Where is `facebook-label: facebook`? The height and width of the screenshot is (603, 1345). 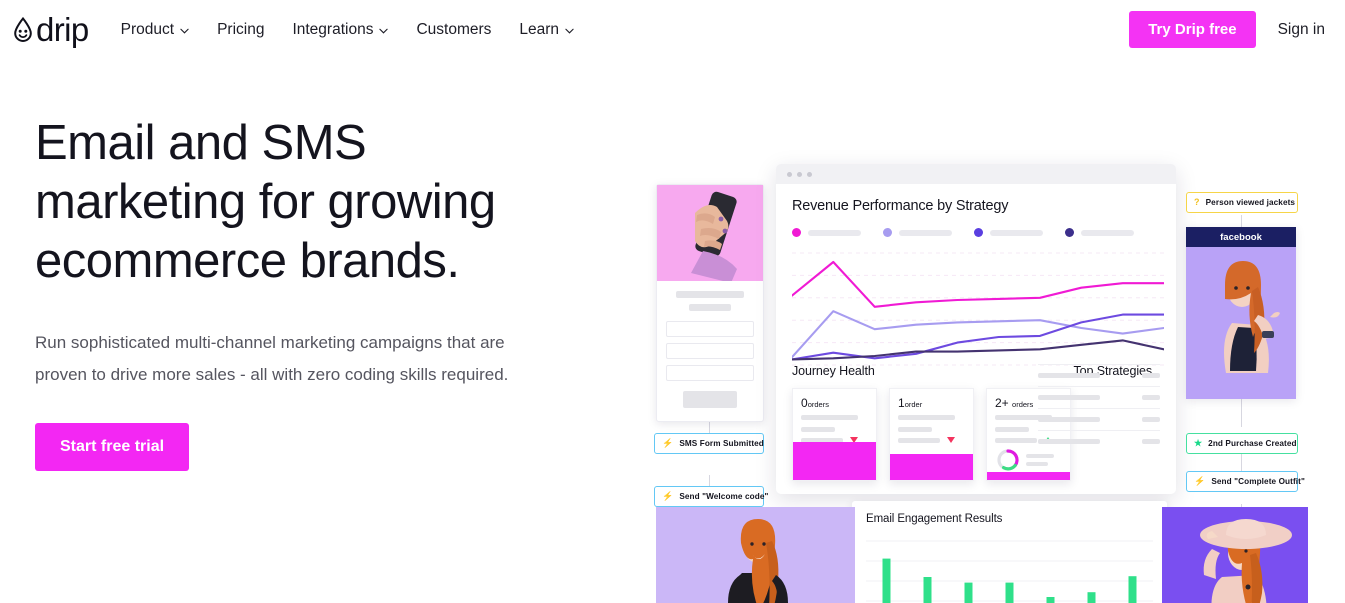 facebook-label: facebook is located at coordinates (1241, 237).